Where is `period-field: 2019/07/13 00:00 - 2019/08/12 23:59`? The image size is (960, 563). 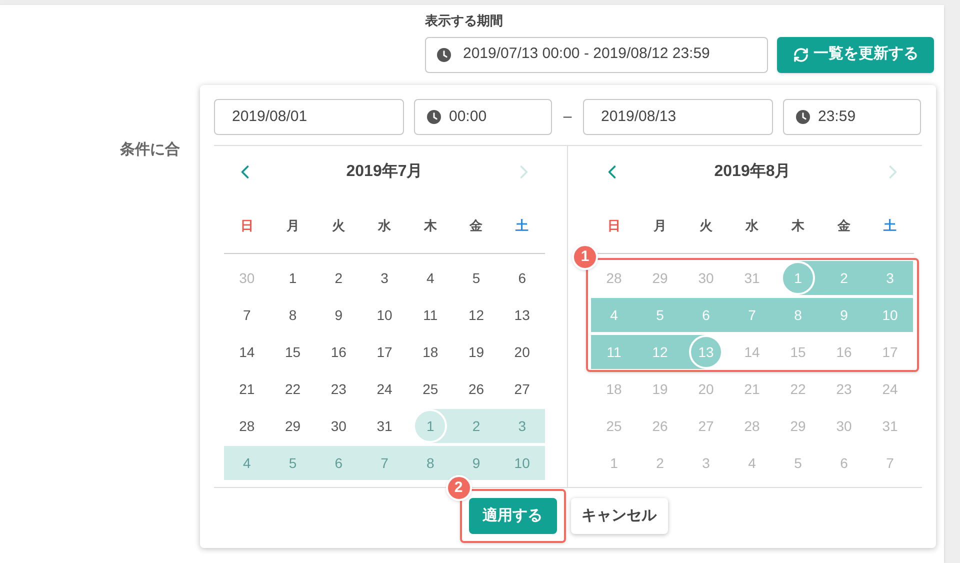
period-field: 2019/07/13 00:00 - 2019/08/12 23:59 is located at coordinates (596, 54).